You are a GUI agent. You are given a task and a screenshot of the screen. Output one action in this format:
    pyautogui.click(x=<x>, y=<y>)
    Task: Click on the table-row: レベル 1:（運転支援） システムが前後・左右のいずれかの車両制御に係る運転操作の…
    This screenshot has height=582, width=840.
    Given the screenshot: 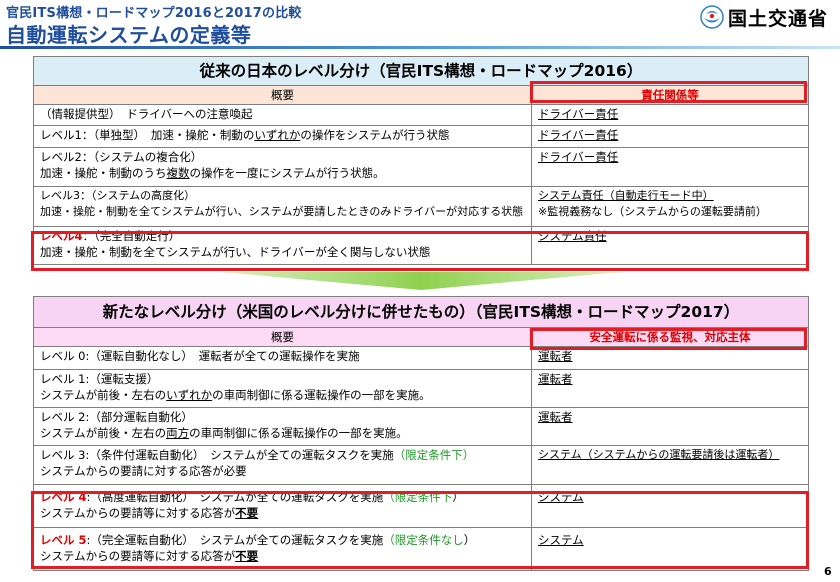 What is the action you would take?
    pyautogui.click(x=421, y=388)
    